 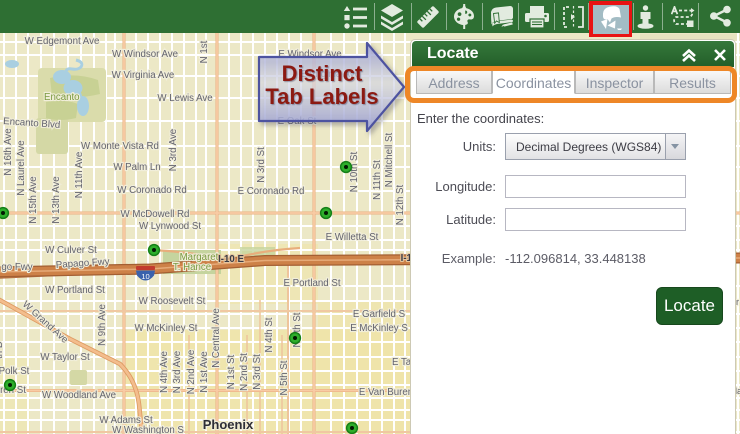 I want to click on svg-text: go Fwy, so click(x=16, y=267).